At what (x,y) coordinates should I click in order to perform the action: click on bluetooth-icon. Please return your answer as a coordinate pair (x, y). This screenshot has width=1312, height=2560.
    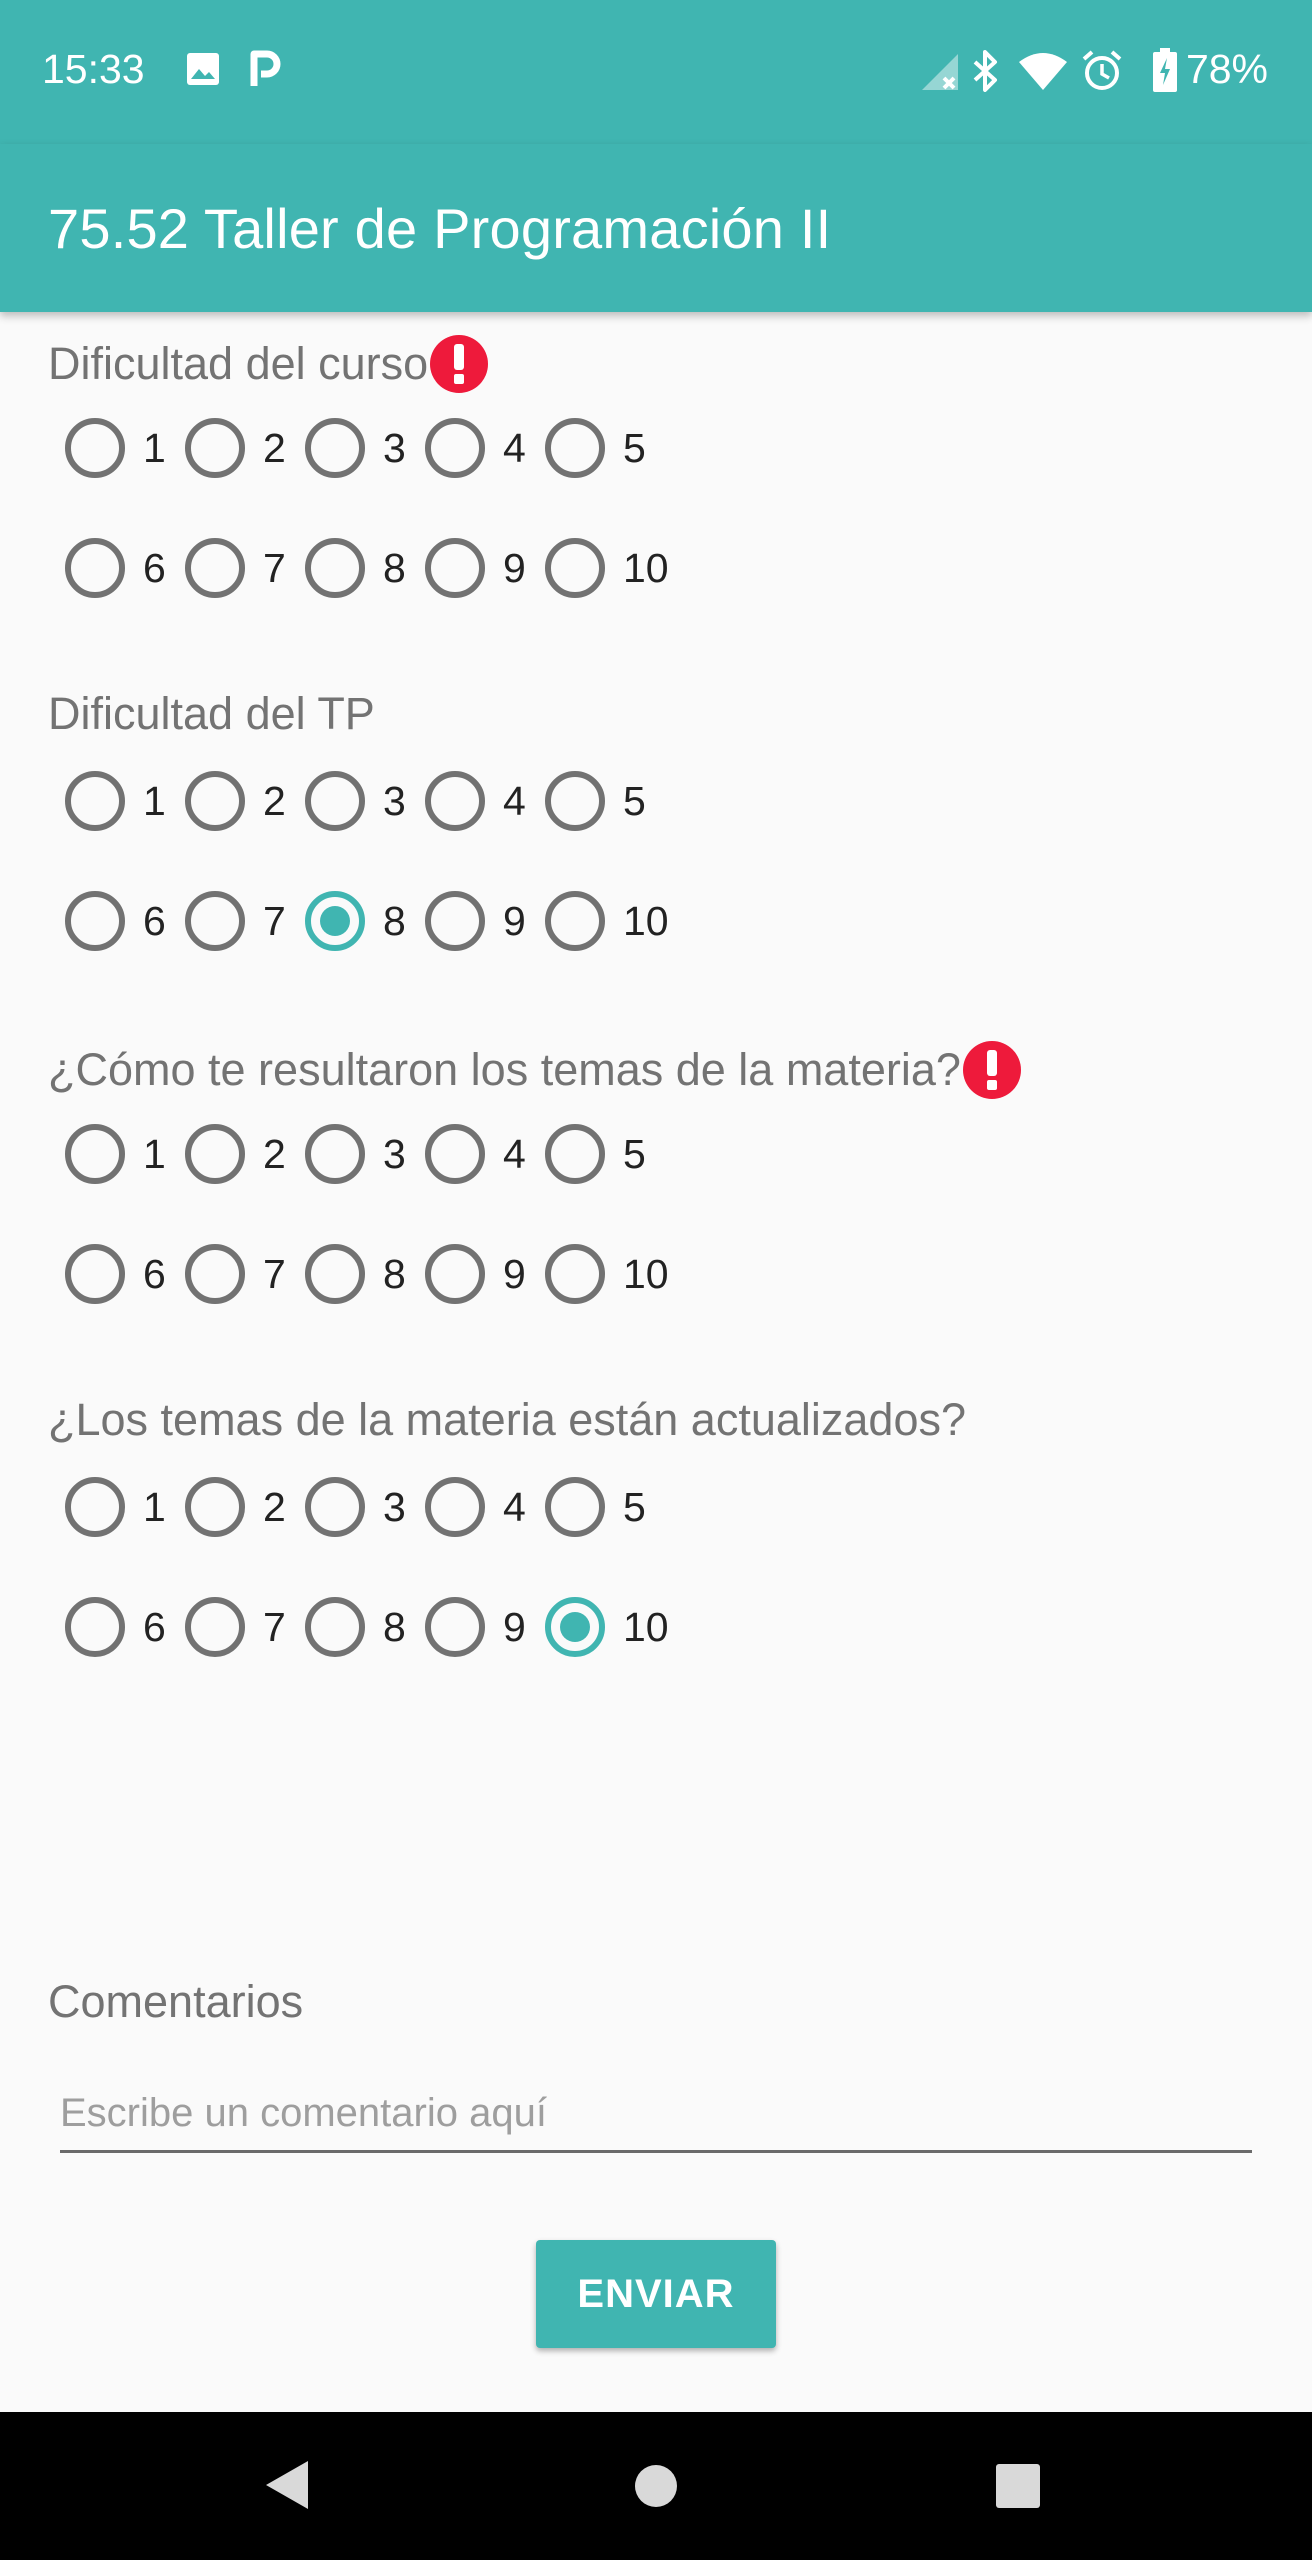
    Looking at the image, I should click on (985, 73).